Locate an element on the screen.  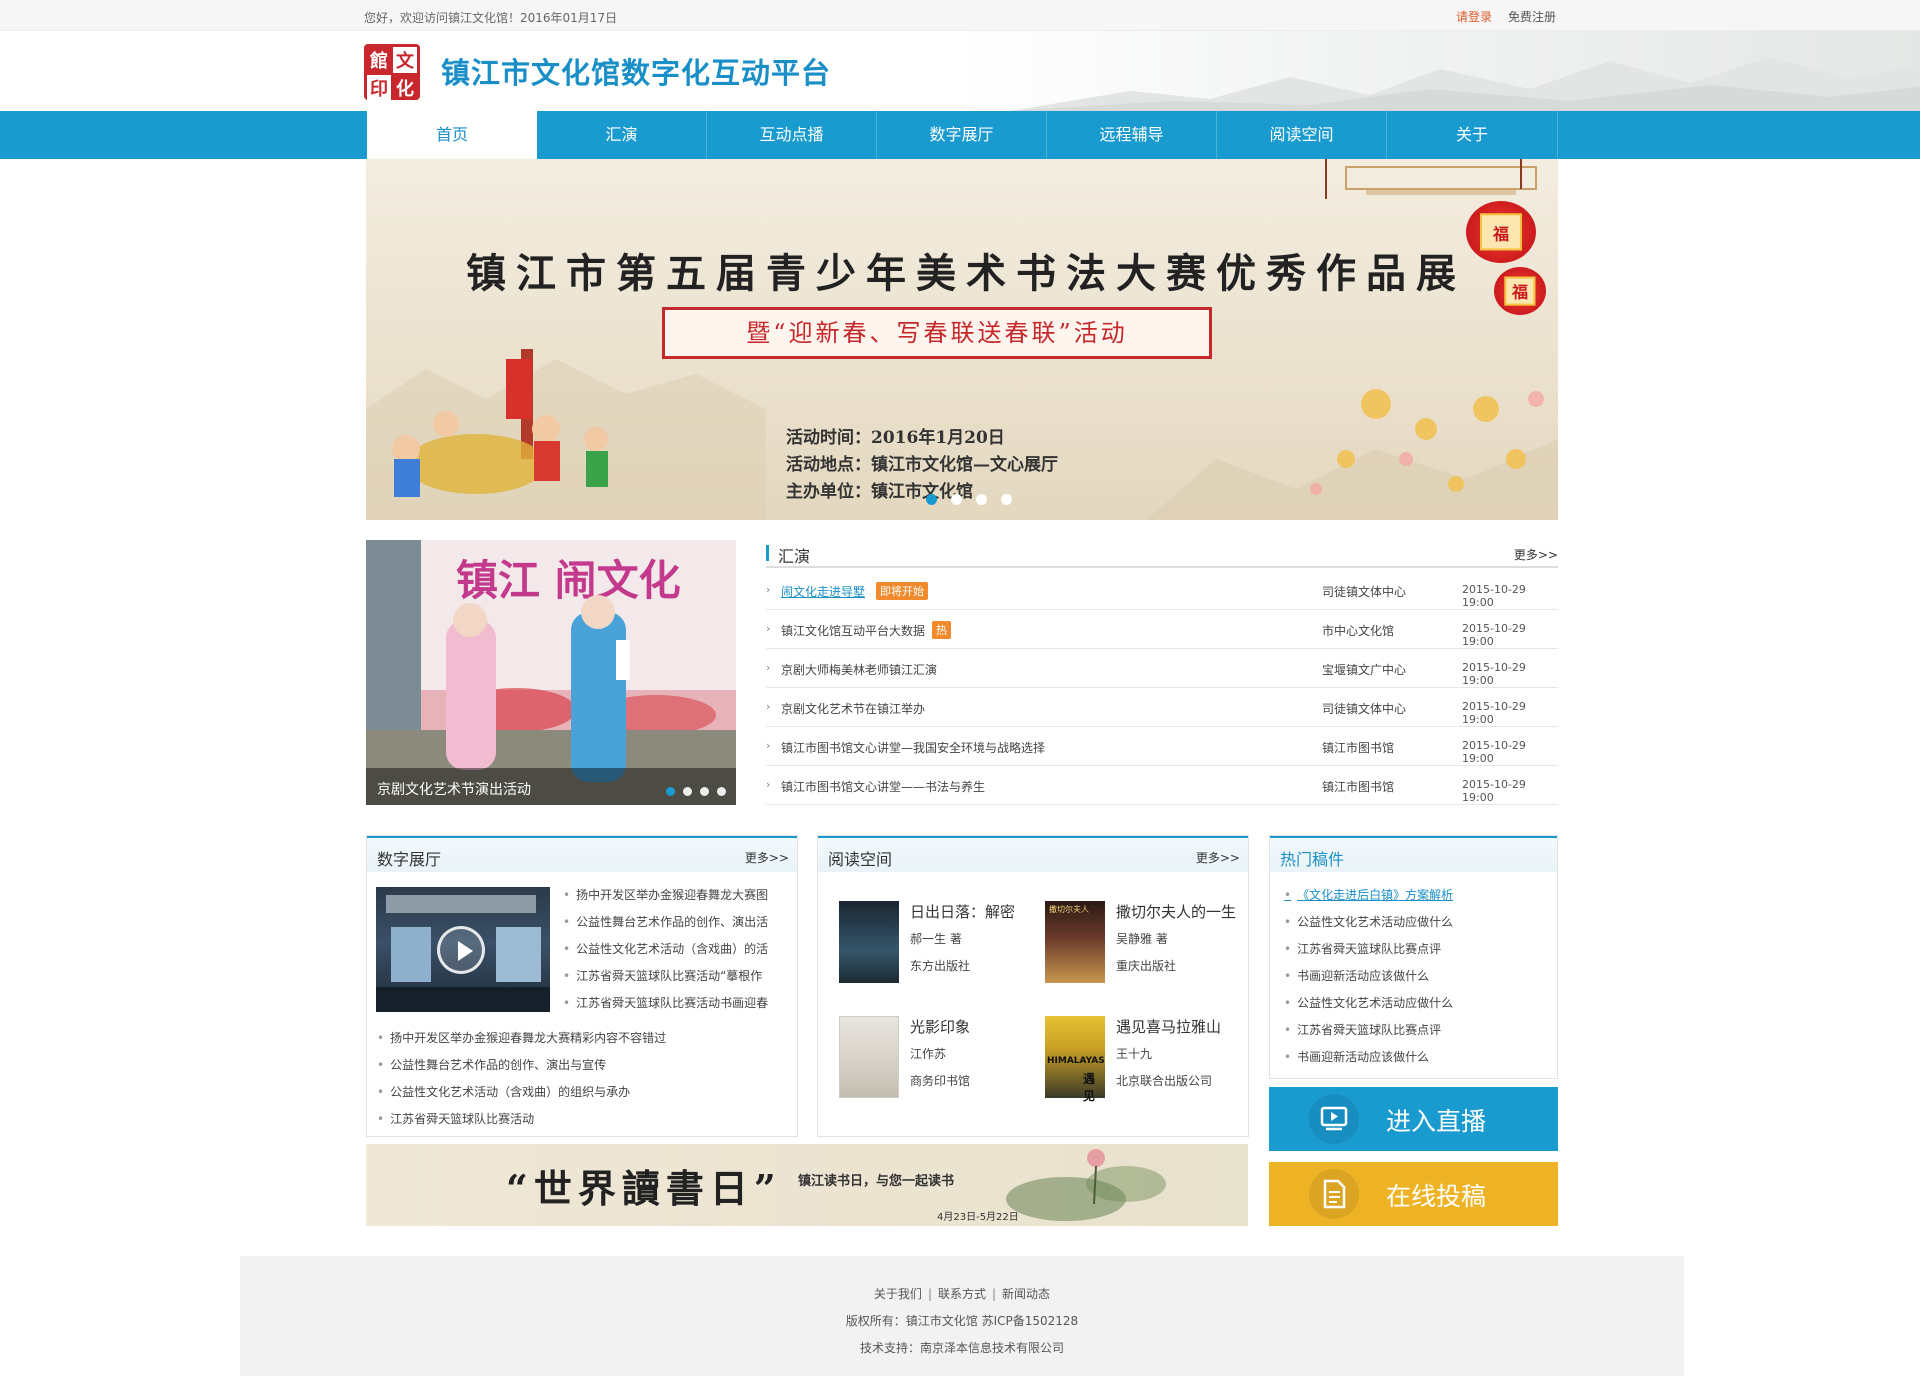
book-title: 遇见喜马拉雅山 is located at coordinates (1168, 1026).